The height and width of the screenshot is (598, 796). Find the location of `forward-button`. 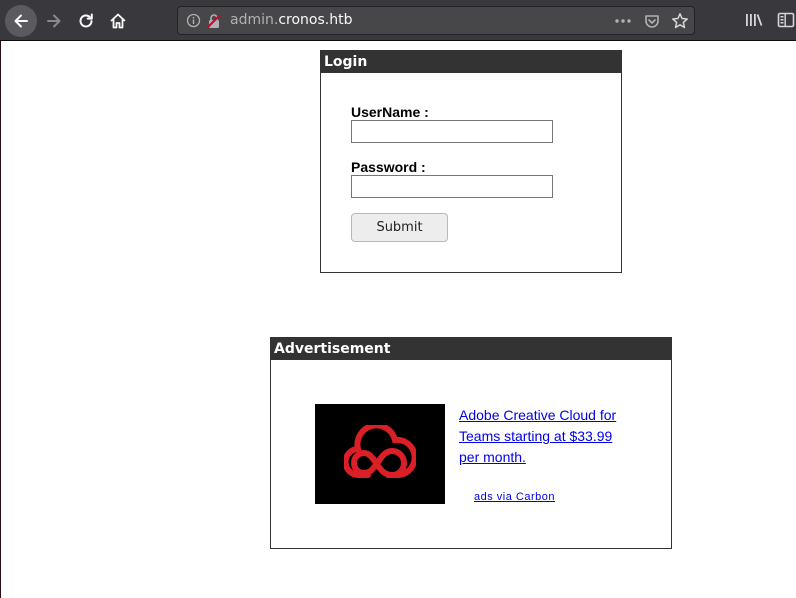

forward-button is located at coordinates (54, 21).